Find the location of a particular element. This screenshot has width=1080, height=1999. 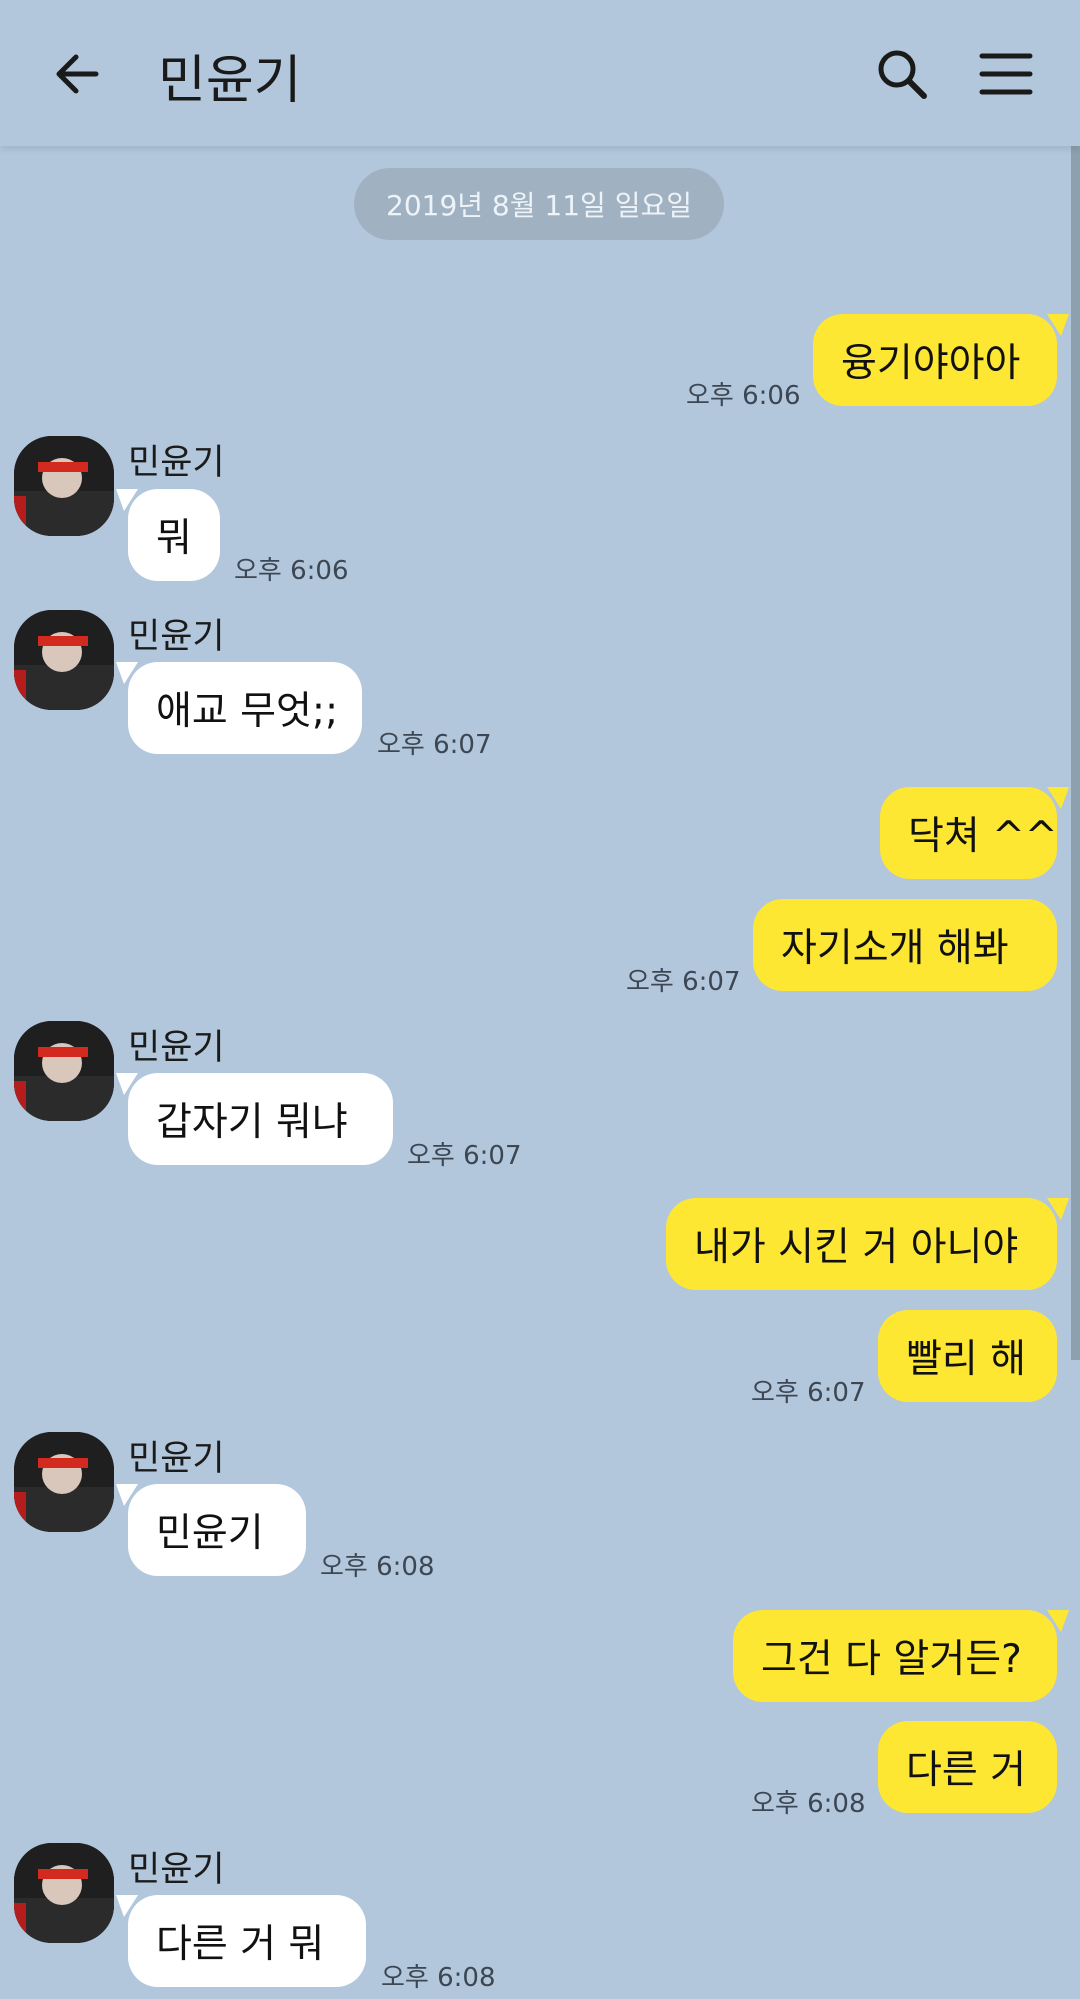

their-message-bubble: 애교 무엇;; is located at coordinates (245, 708).